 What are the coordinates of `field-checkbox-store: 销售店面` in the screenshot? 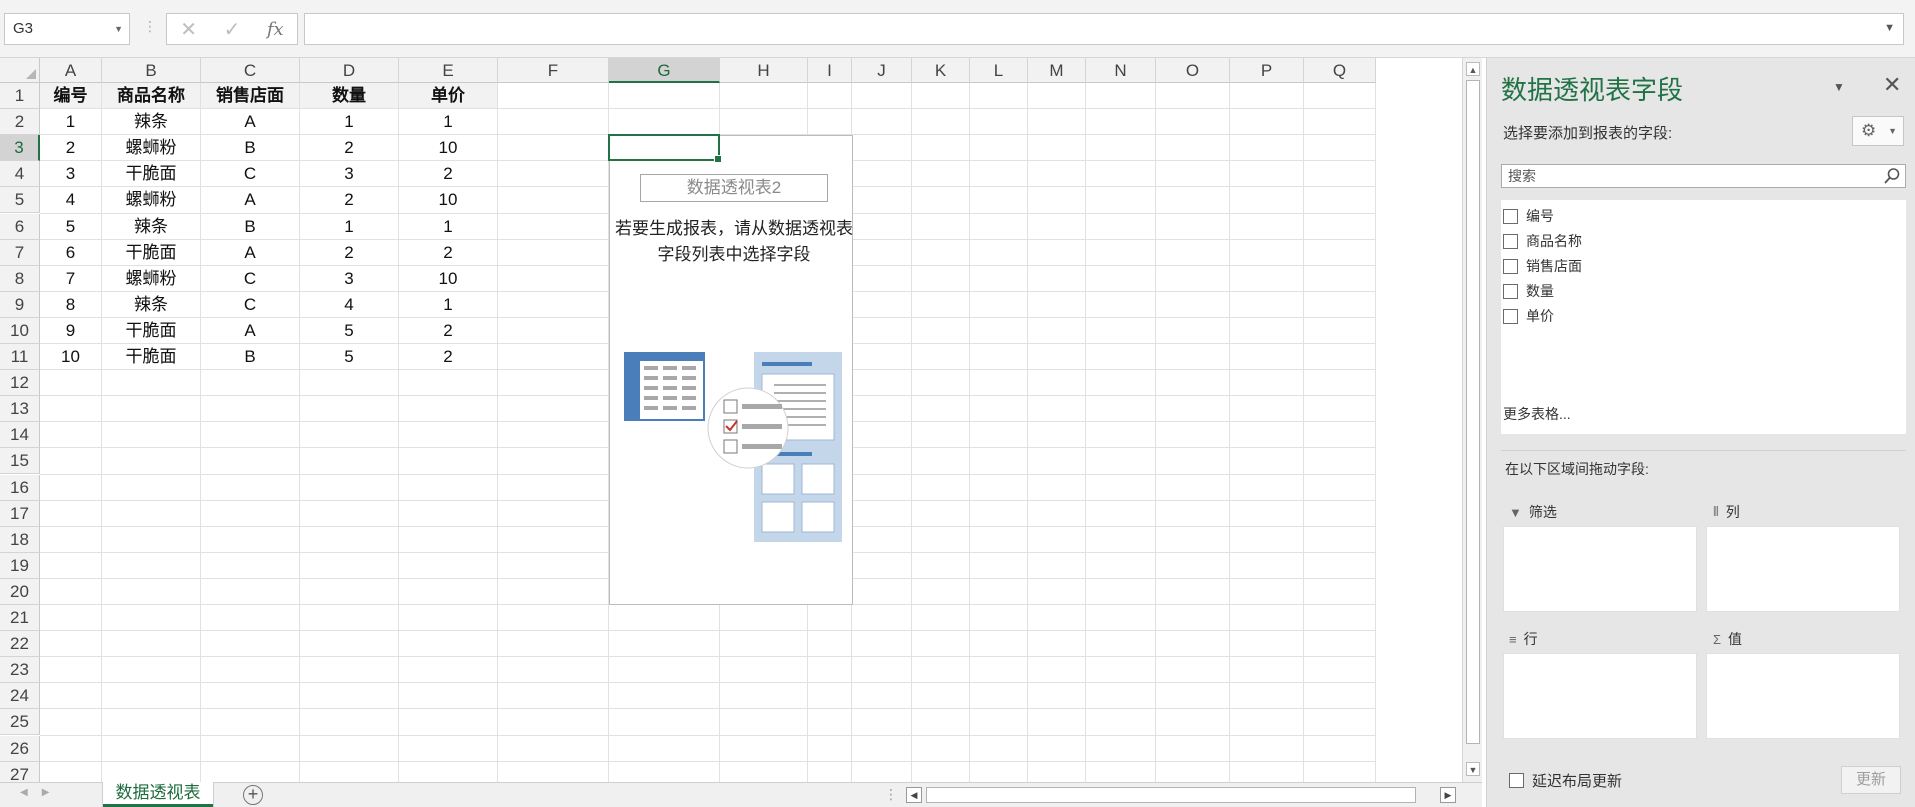 It's located at (1542, 266).